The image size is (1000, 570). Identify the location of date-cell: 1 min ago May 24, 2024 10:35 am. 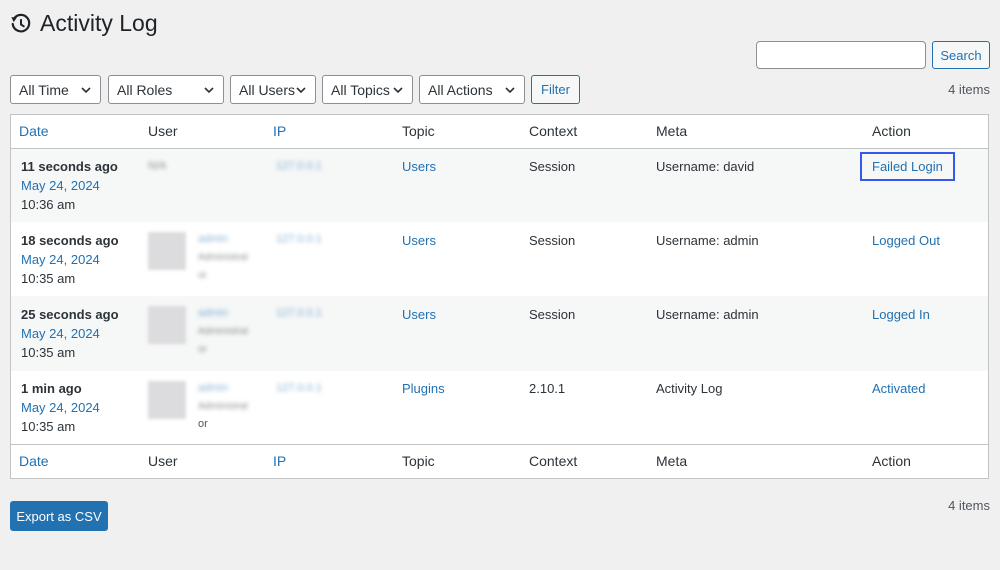
(60, 407).